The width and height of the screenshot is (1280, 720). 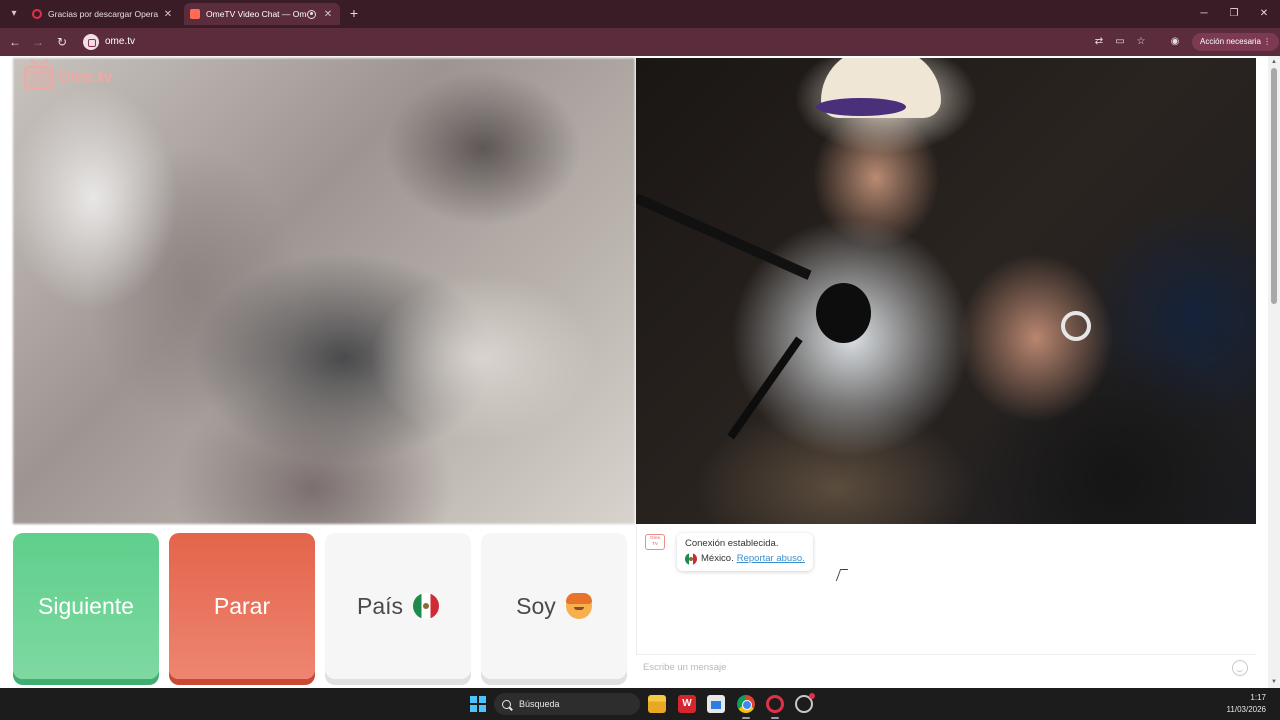 I want to click on address-bar: ← → ↻ ome.tv ⇄ ▭ ☆ ◉ Acción necesaria ⋮, so click(x=640, y=42).